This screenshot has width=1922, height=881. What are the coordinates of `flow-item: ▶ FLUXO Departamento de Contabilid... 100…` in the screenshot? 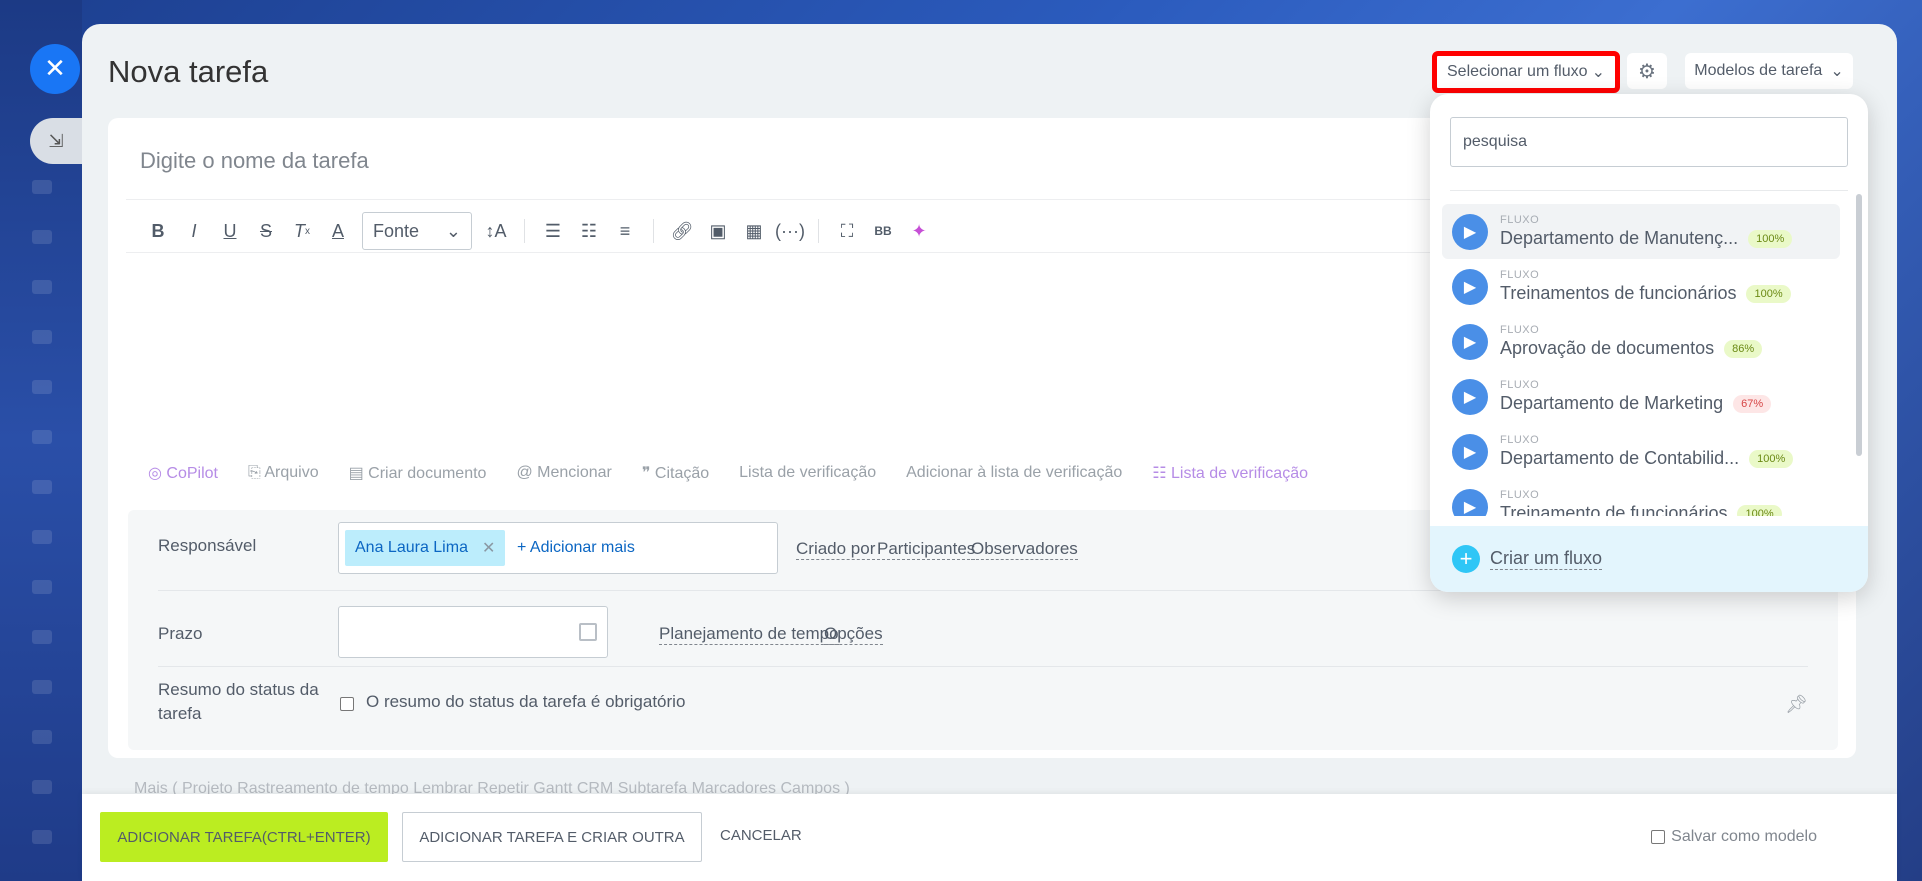 It's located at (1641, 451).